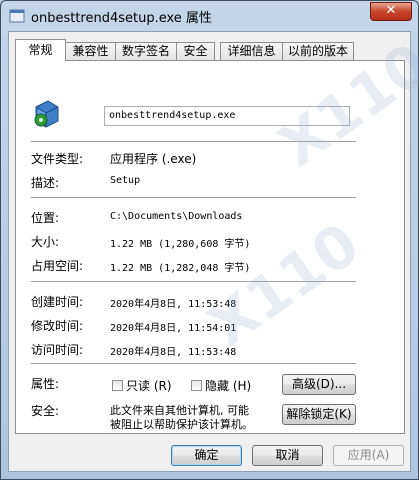 This screenshot has width=419, height=480. I want to click on tab-general: 常规, so click(40, 50).